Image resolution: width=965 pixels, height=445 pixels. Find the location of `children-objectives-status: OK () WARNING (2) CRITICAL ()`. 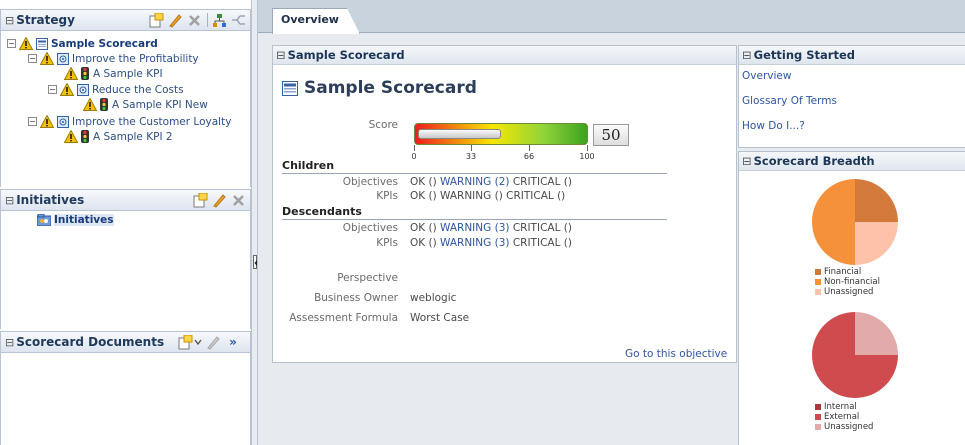

children-objectives-status: OK () WARNING (2) CRITICAL () is located at coordinates (491, 182).